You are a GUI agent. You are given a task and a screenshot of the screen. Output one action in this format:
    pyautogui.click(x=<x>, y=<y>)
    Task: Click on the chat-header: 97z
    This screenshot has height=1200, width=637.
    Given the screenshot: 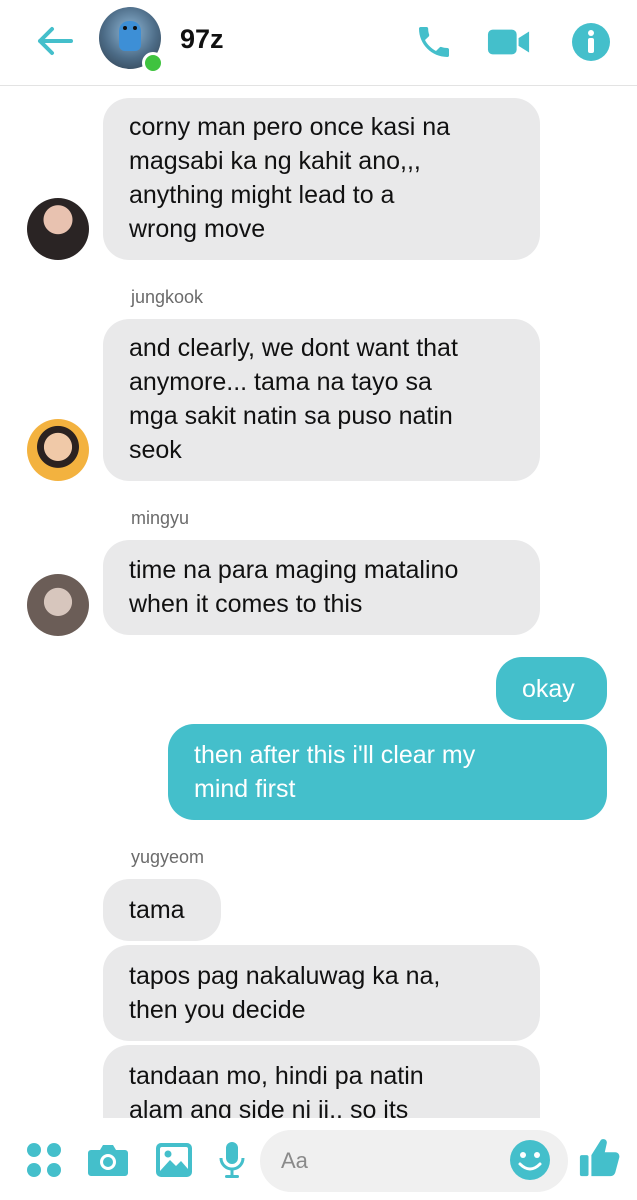 What is the action you would take?
    pyautogui.click(x=318, y=43)
    